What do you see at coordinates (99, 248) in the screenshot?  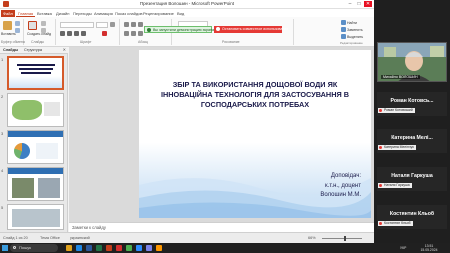 I see `excel-icon` at bounding box center [99, 248].